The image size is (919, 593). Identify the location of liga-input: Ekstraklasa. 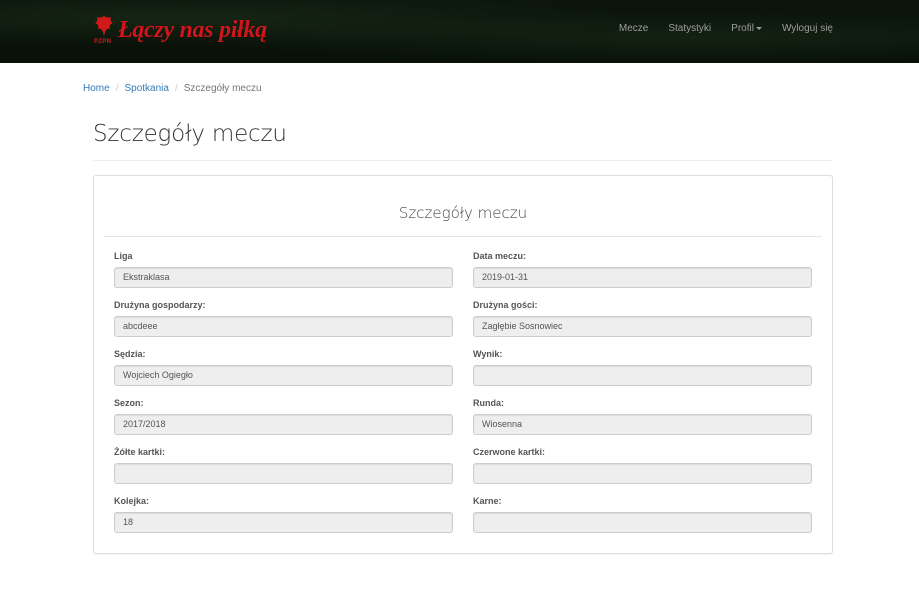
(283, 277).